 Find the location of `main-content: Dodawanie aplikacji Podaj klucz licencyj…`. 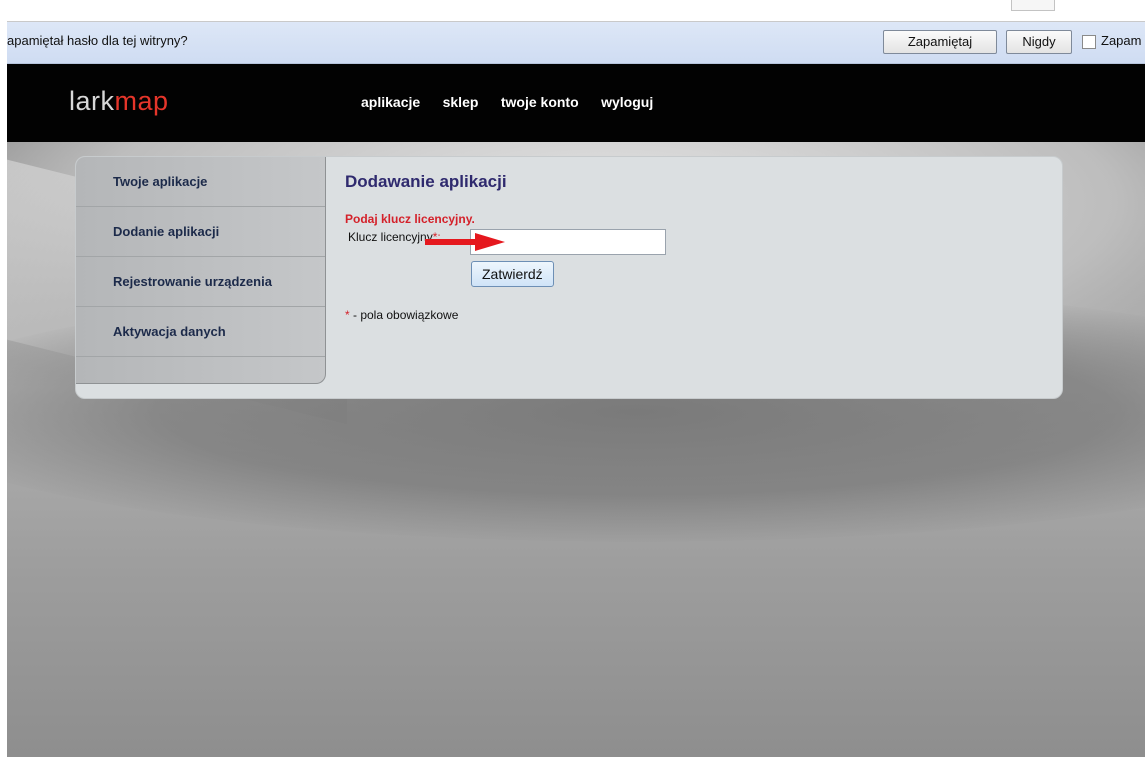

main-content: Dodawanie aplikacji Podaj klucz licencyj… is located at coordinates (505, 247).